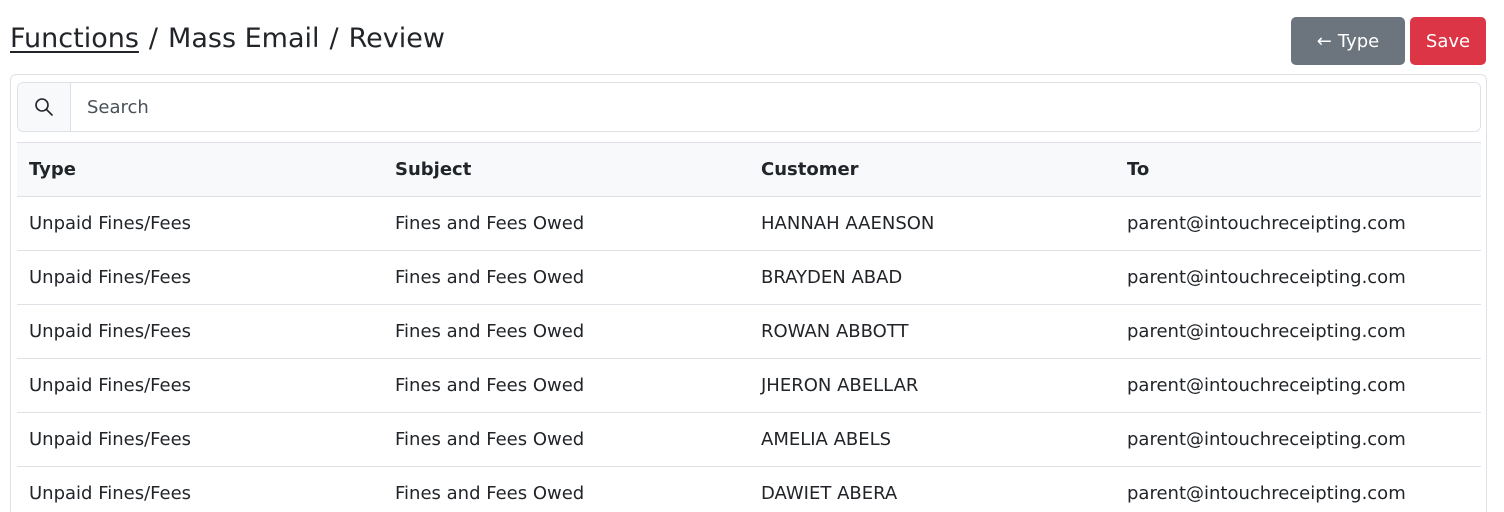 The image size is (1504, 512). I want to click on breadcrumb: Functions / Mass Email / Review, so click(227, 38).